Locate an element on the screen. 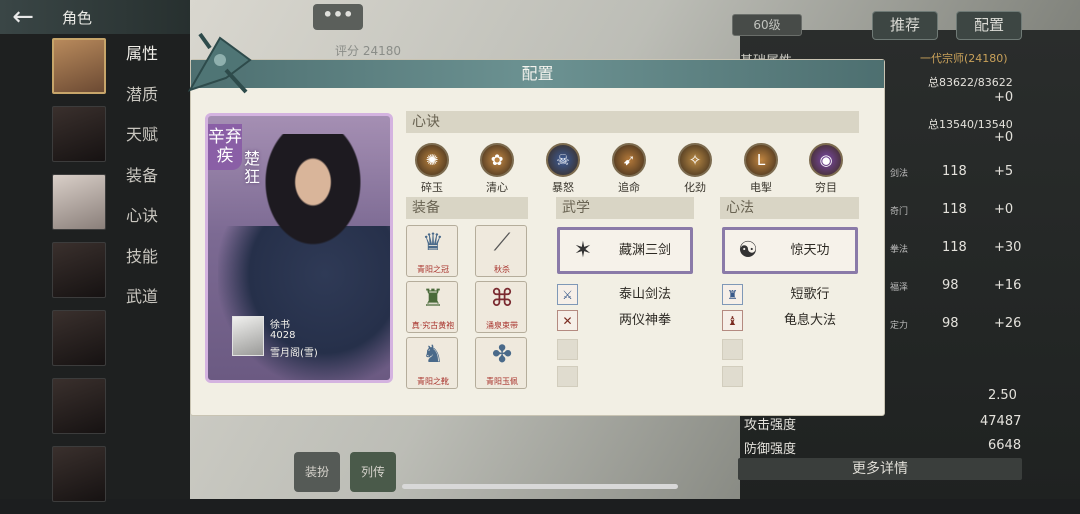 The image size is (1080, 514). xinjue-label: 暴怒 is located at coordinates (563, 187).